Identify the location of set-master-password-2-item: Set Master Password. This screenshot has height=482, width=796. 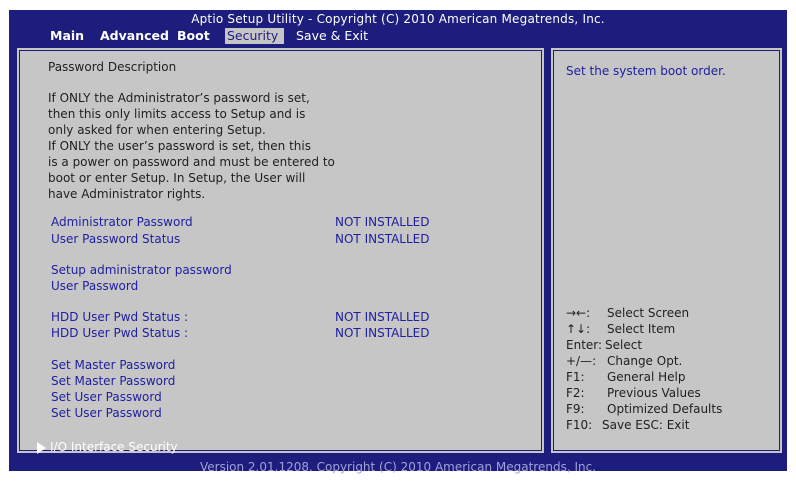
(113, 381).